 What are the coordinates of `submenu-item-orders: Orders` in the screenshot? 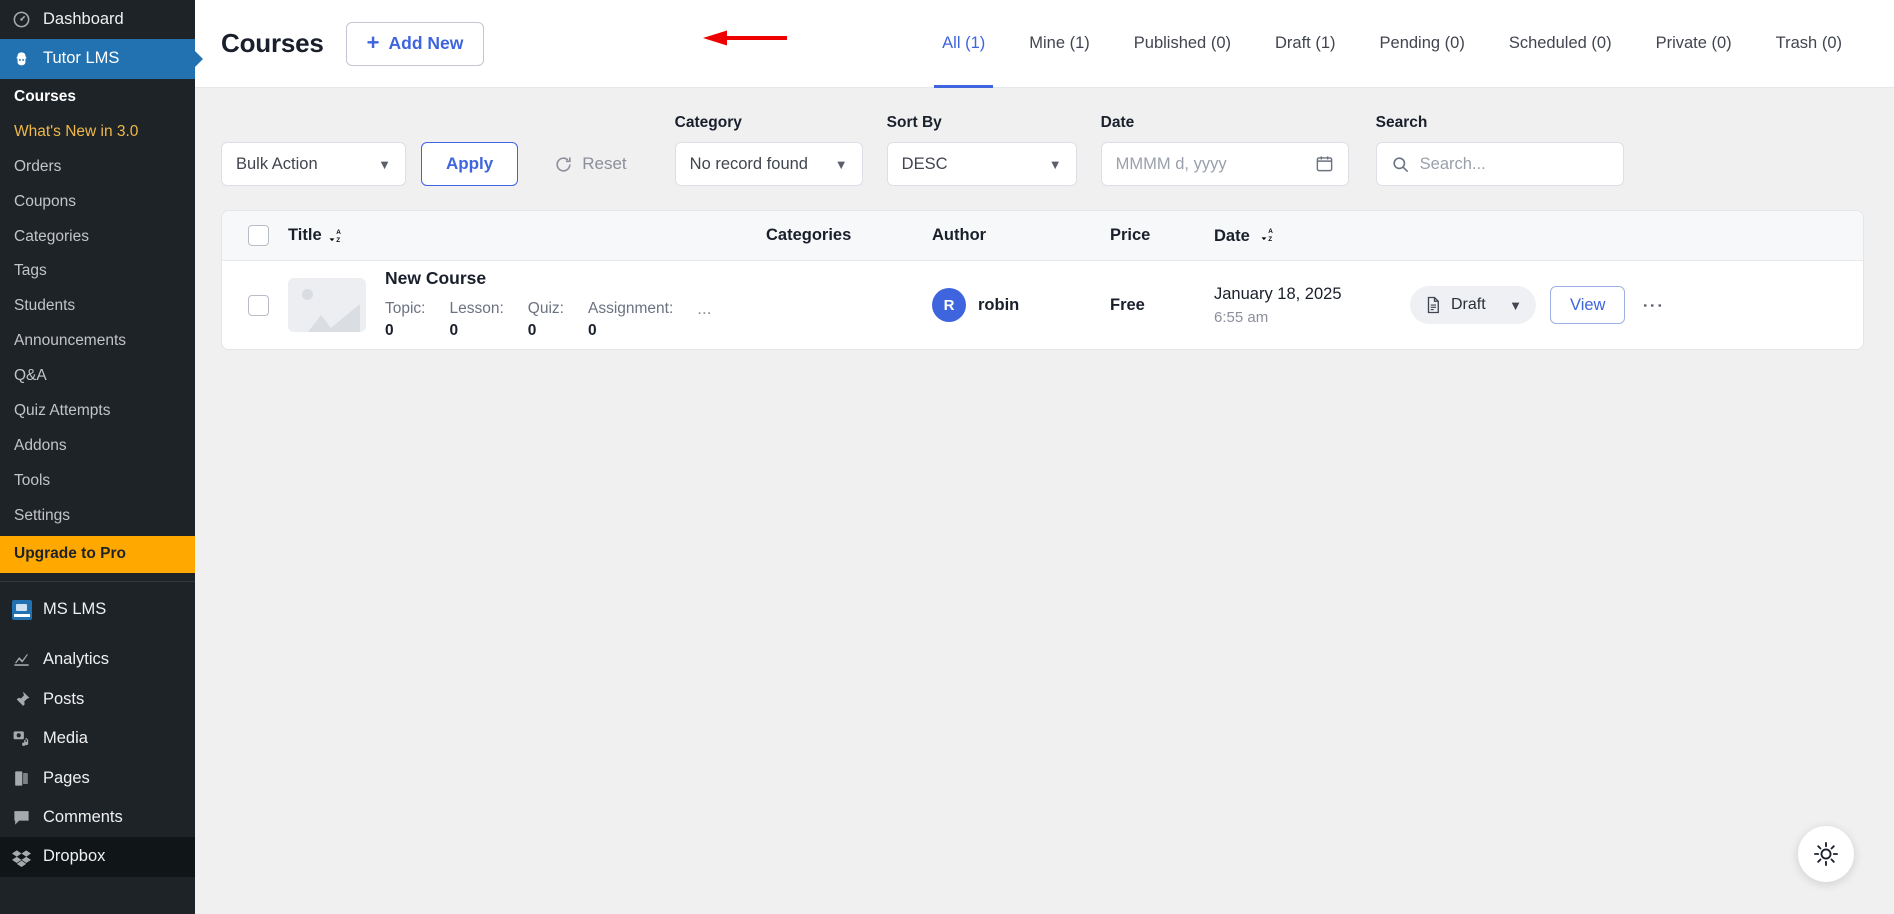 It's located at (97, 167).